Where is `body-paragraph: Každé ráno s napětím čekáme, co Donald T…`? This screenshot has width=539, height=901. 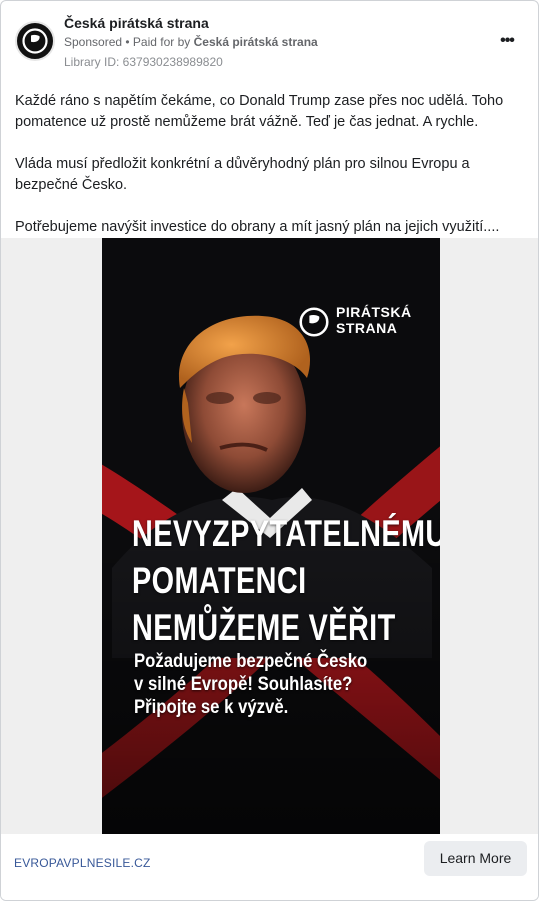 body-paragraph: Každé ráno s napětím čekáme, co Donald T… is located at coordinates (259, 111).